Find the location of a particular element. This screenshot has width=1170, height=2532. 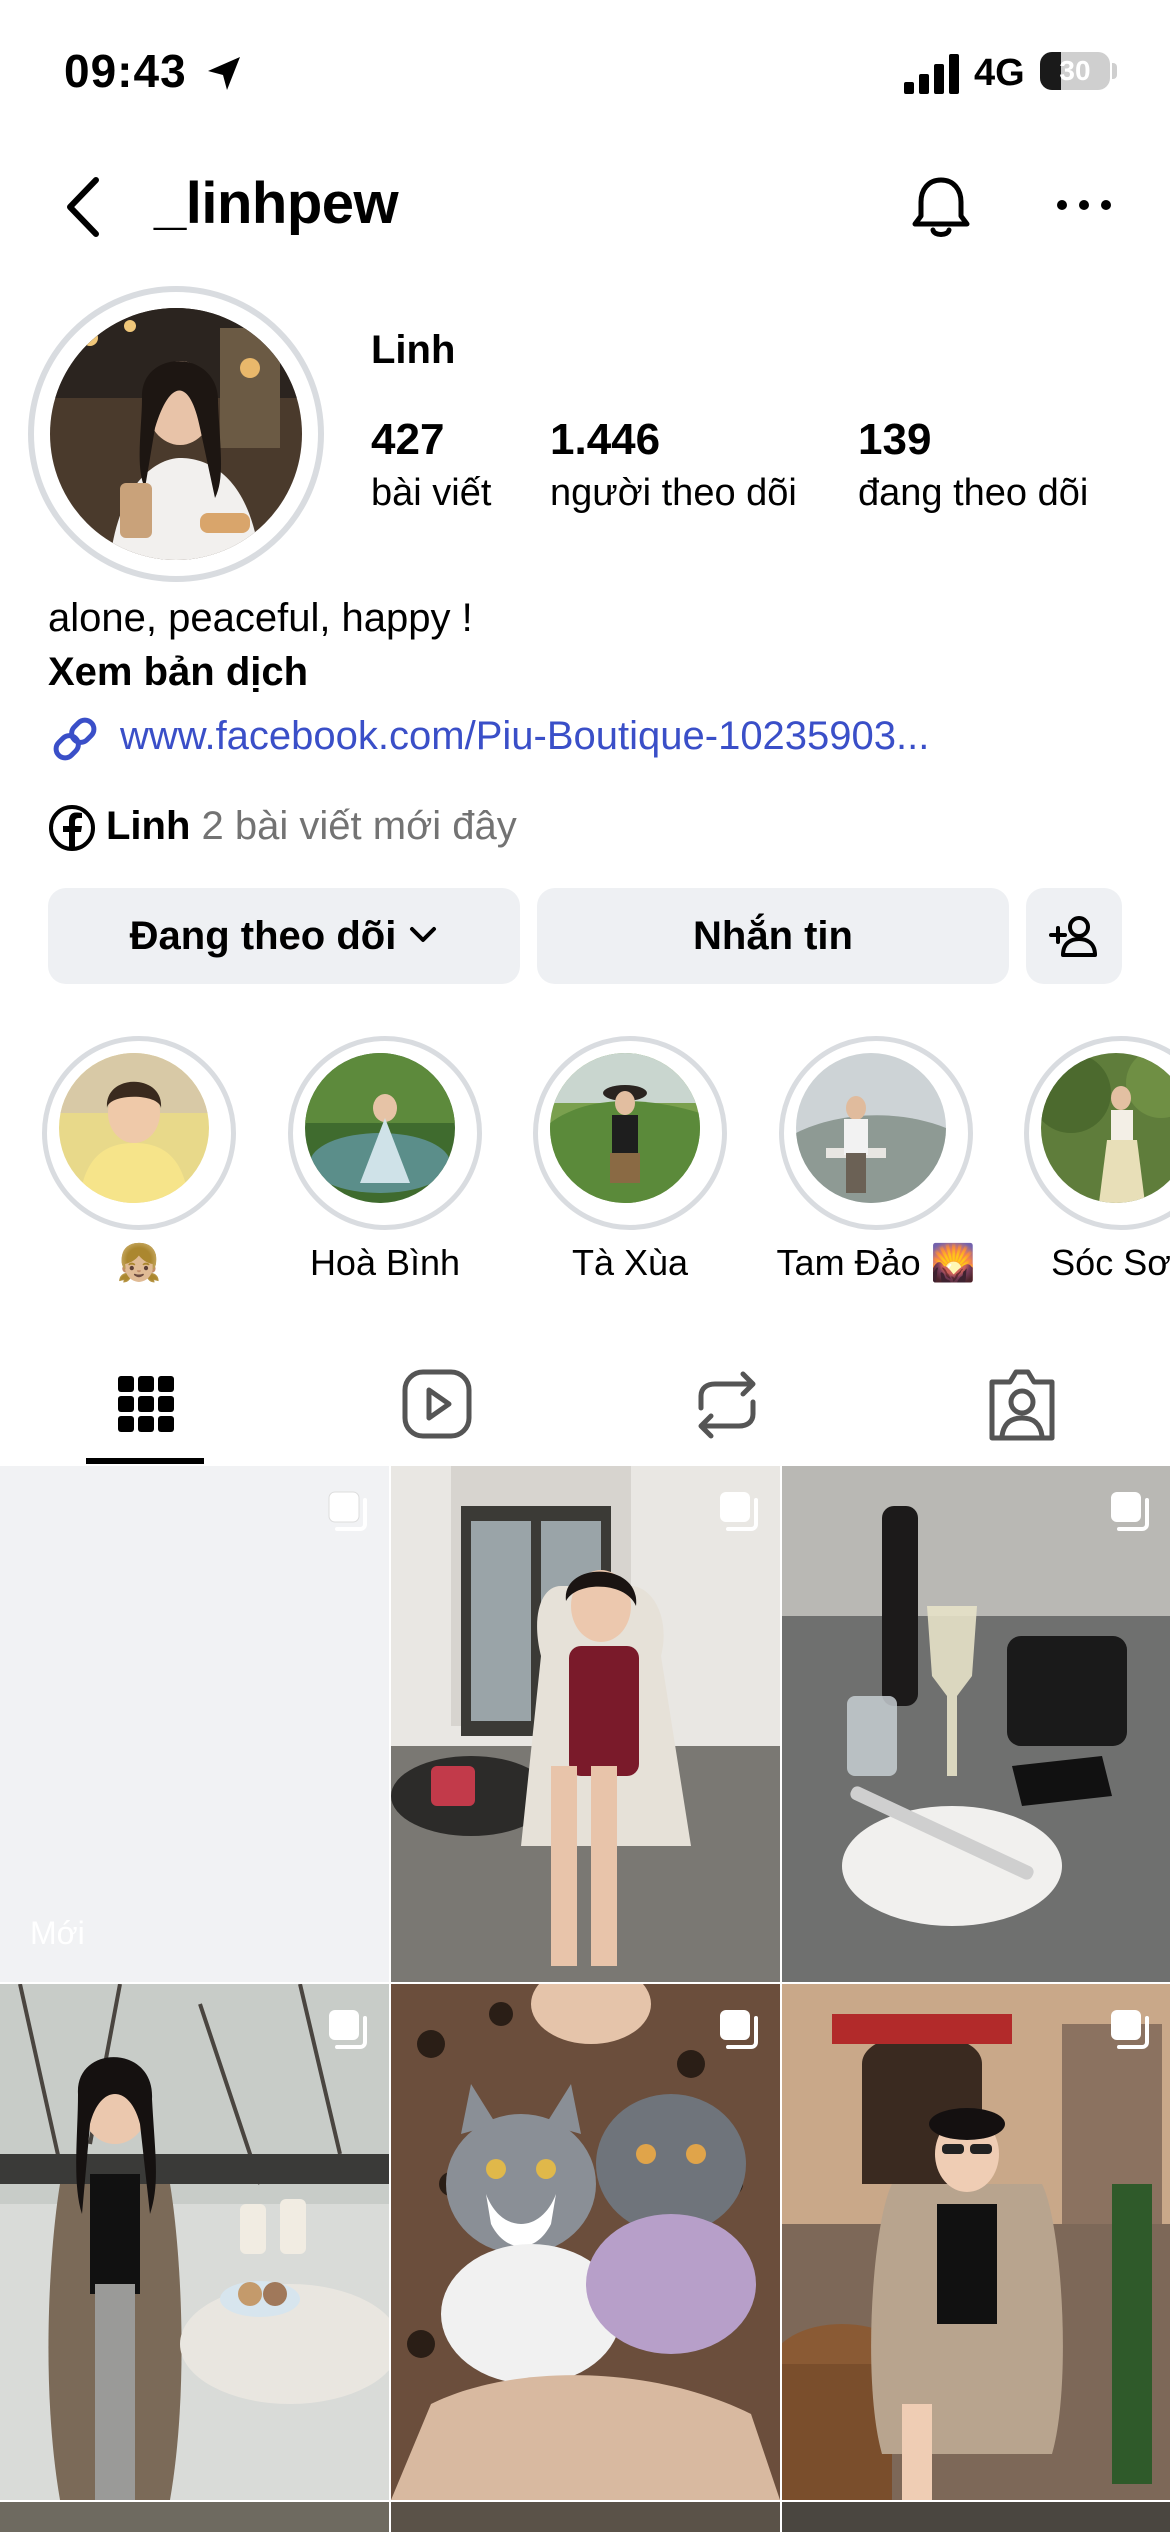

highlight-label: Hoà Bình is located at coordinates (385, 1262).